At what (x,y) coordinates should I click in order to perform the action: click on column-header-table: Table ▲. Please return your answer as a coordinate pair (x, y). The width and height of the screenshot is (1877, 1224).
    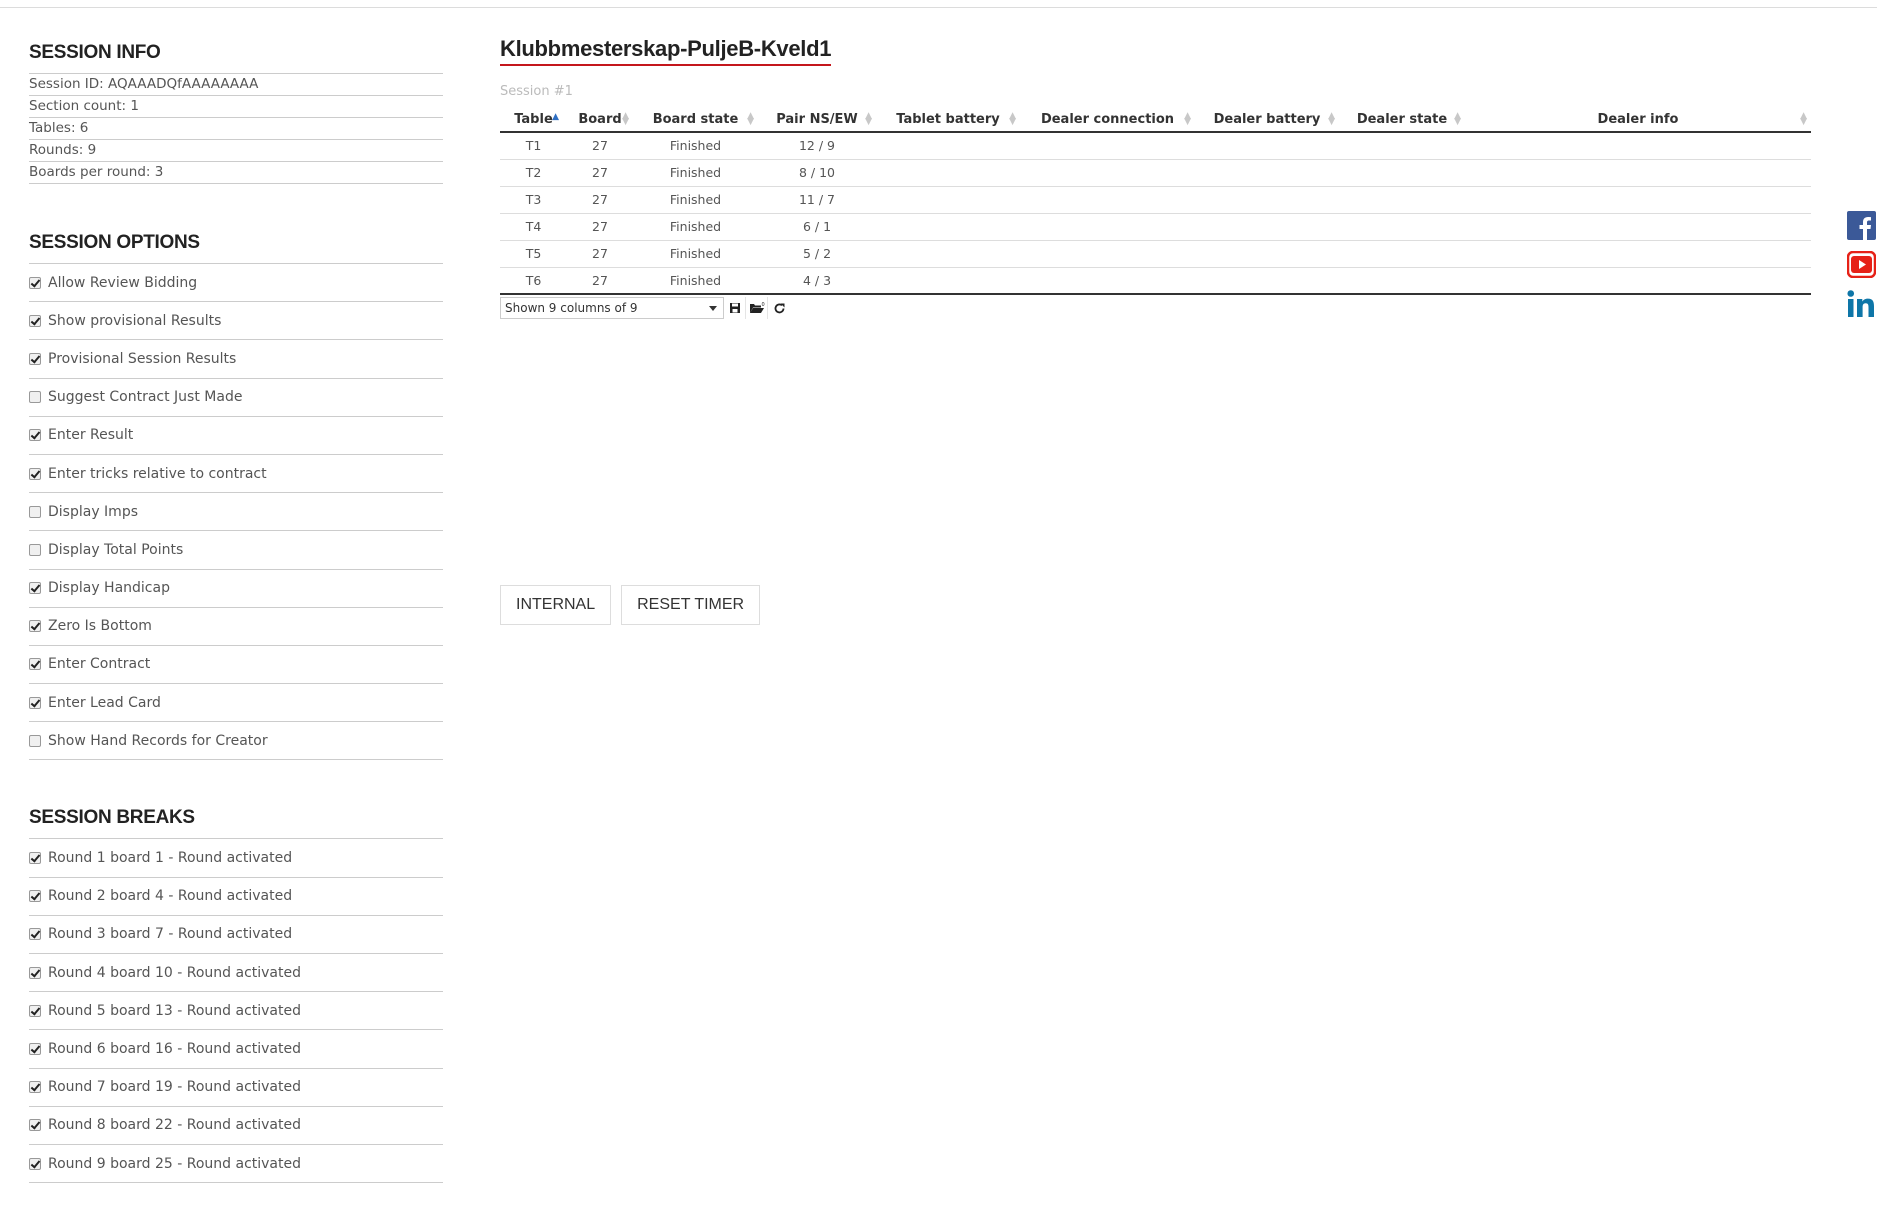
    Looking at the image, I should click on (533, 120).